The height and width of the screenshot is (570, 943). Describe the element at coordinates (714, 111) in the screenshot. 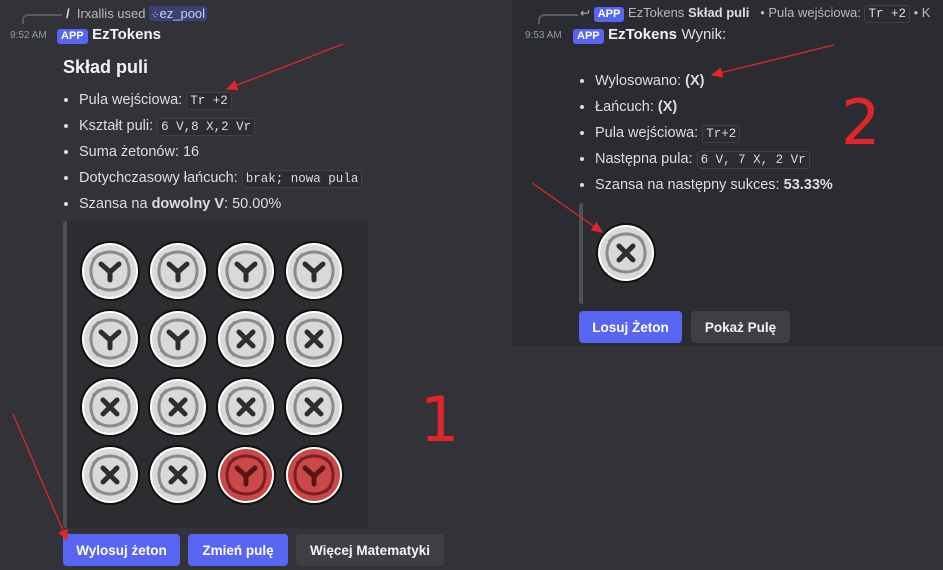

I see `field-chain: Łańcuch: (X)` at that location.